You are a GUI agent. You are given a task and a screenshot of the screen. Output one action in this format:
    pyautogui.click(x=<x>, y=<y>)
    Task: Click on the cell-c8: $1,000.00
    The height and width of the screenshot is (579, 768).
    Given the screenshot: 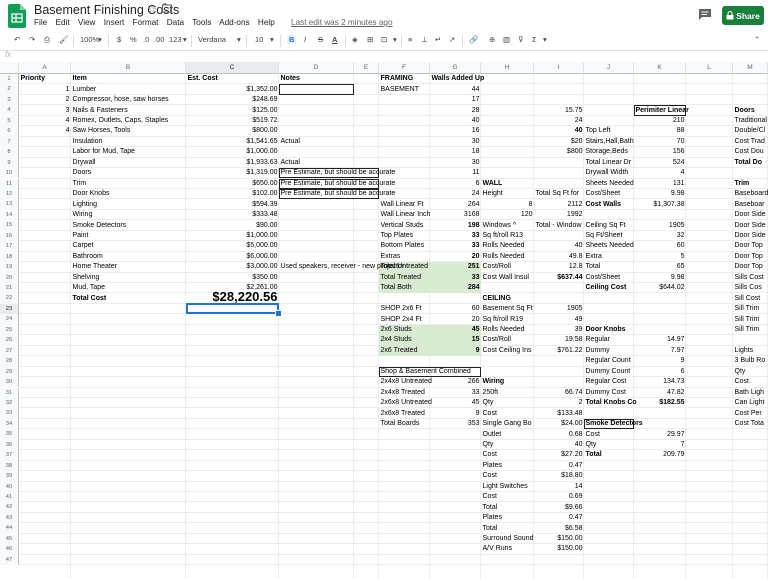 What is the action you would take?
    pyautogui.click(x=232, y=152)
    